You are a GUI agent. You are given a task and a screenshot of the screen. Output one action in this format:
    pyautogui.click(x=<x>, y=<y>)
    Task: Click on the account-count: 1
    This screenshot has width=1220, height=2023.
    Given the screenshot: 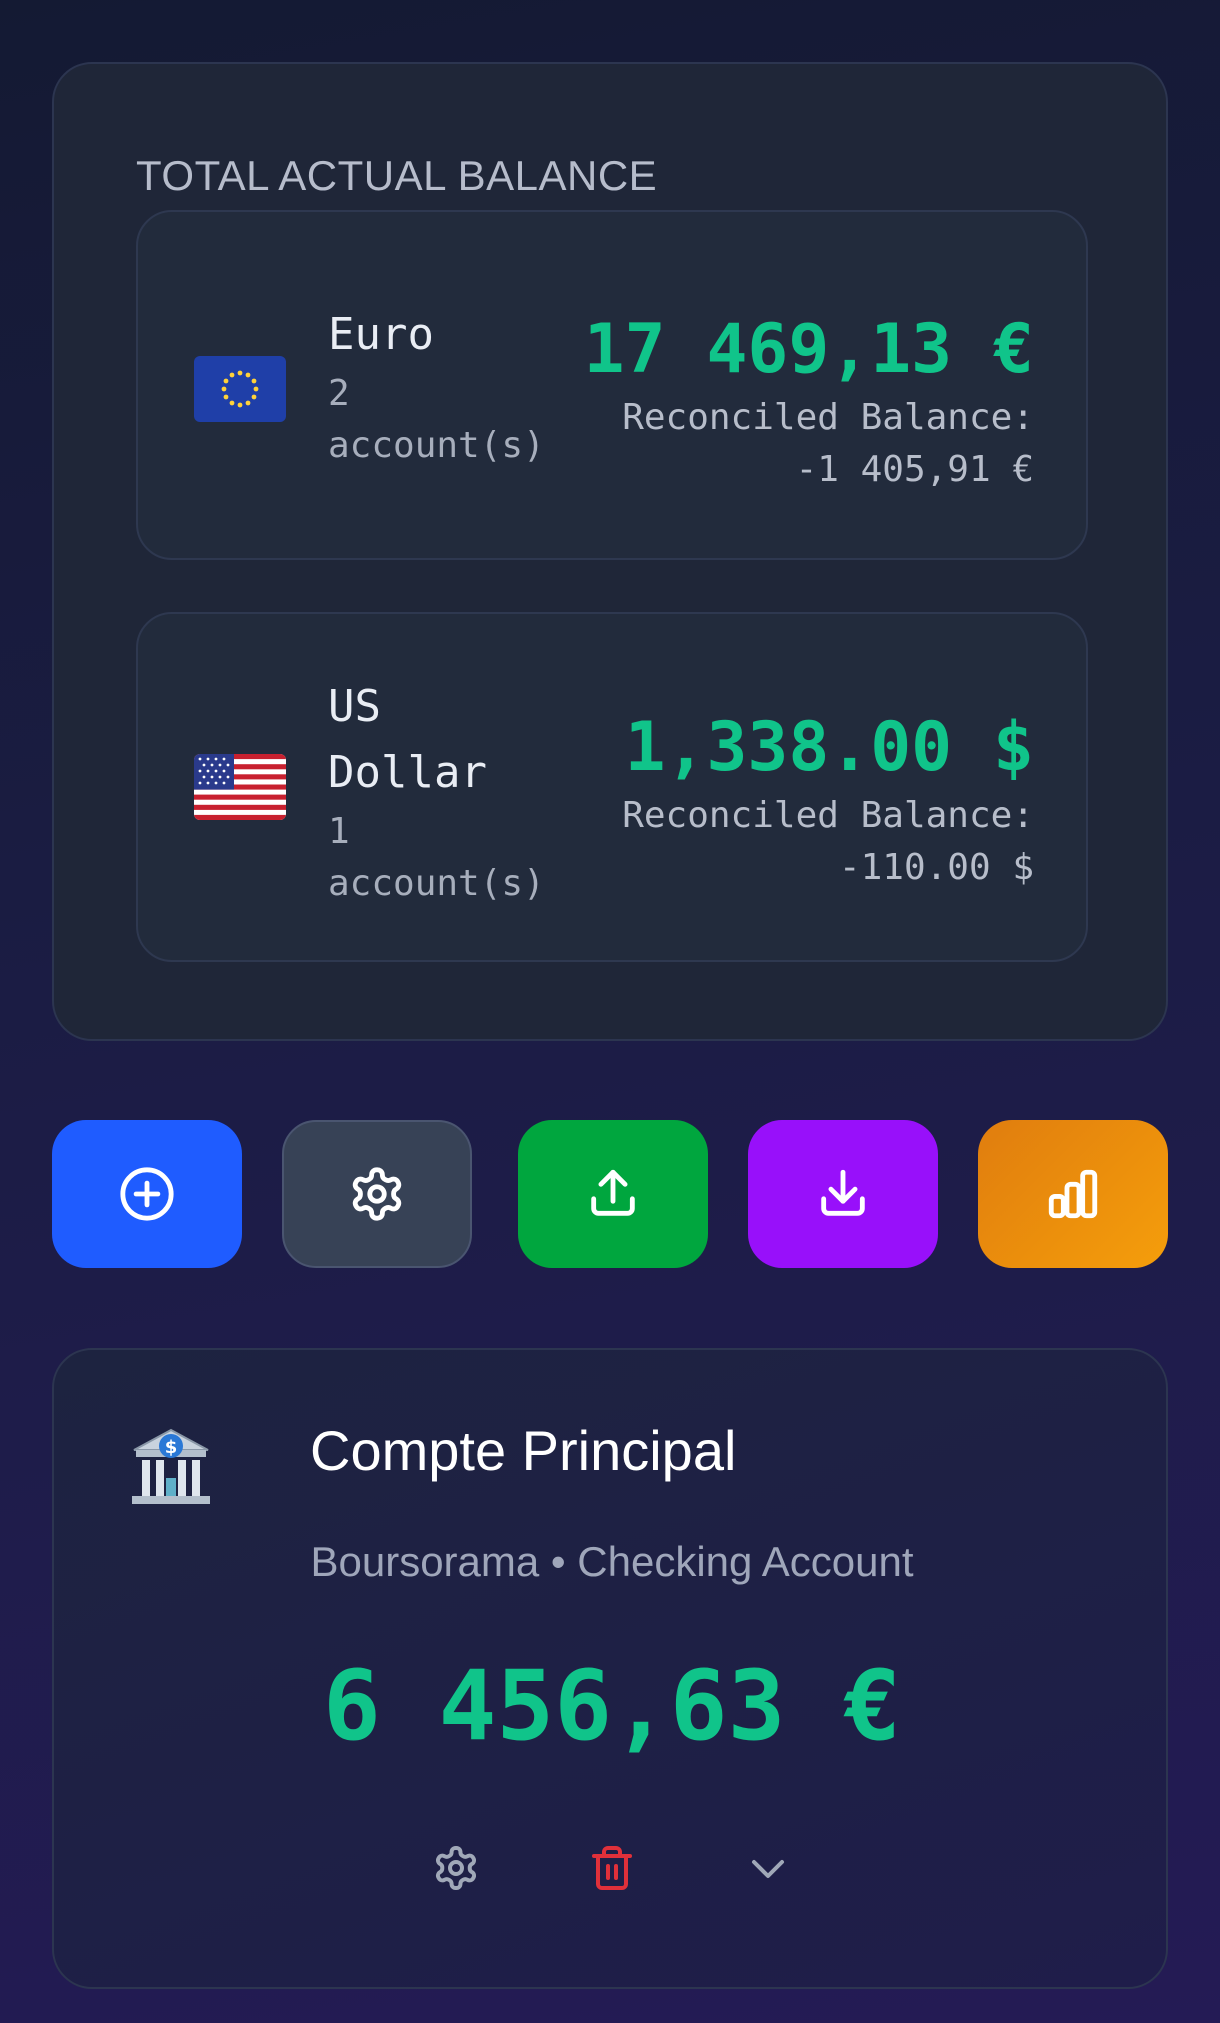 What is the action you would take?
    pyautogui.click(x=339, y=831)
    